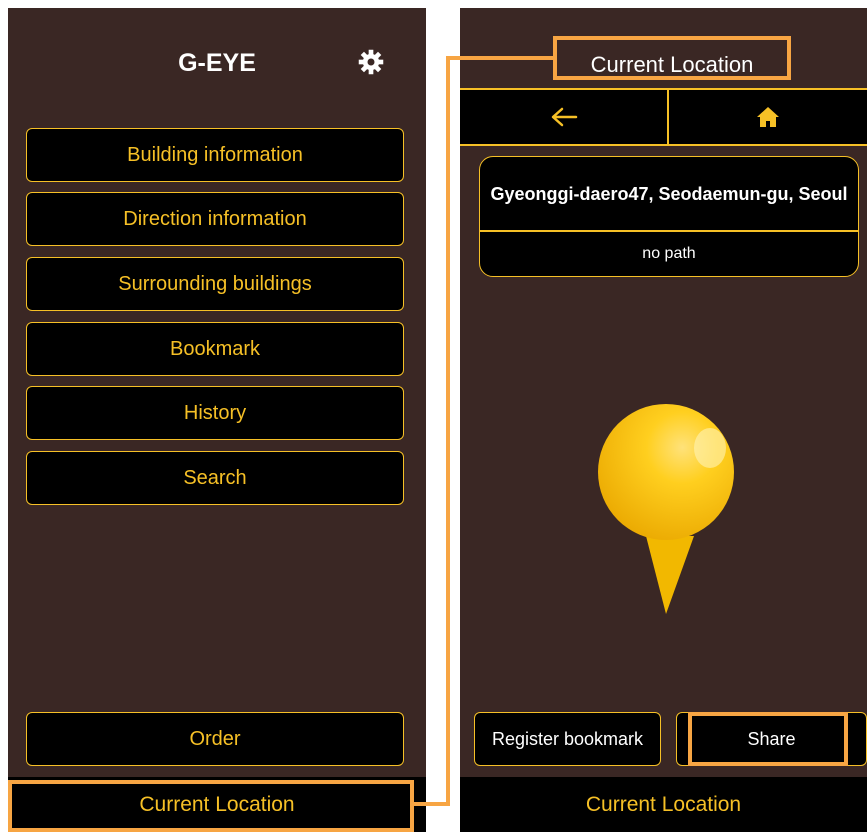  I want to click on arrow-left-icon, so click(564, 117).